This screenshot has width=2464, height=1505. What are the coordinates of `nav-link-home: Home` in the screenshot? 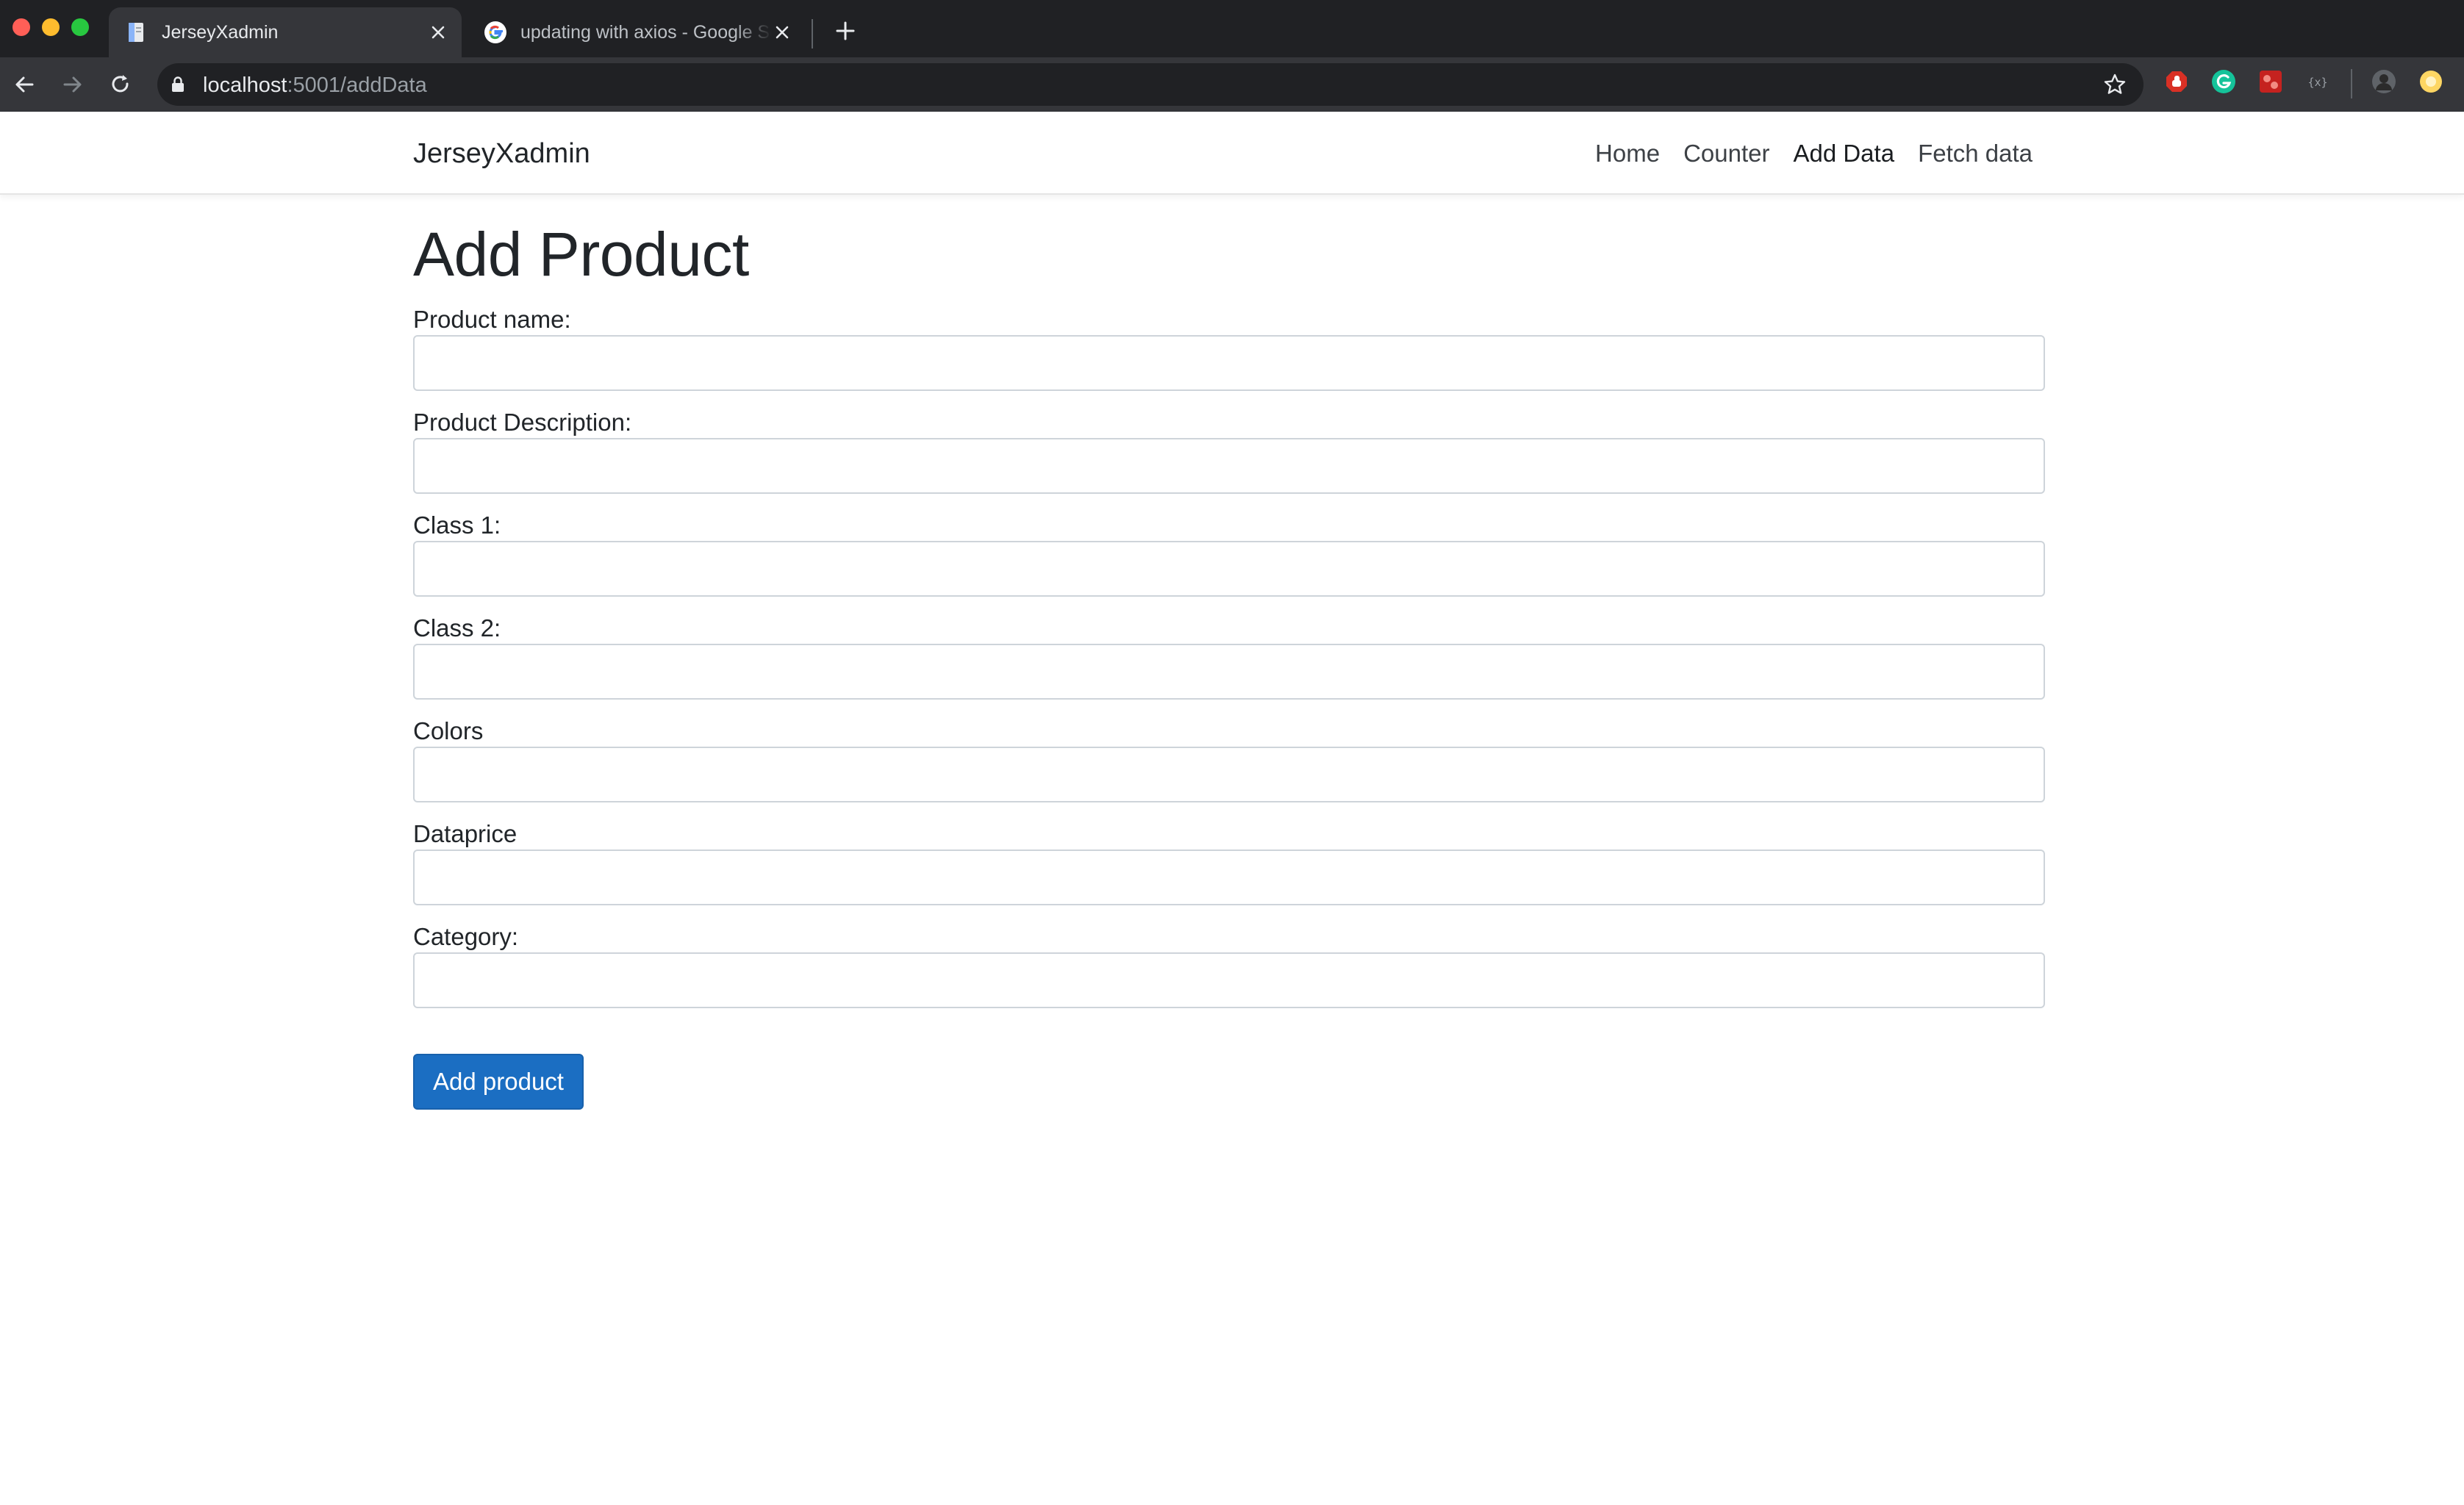 It's located at (1628, 154).